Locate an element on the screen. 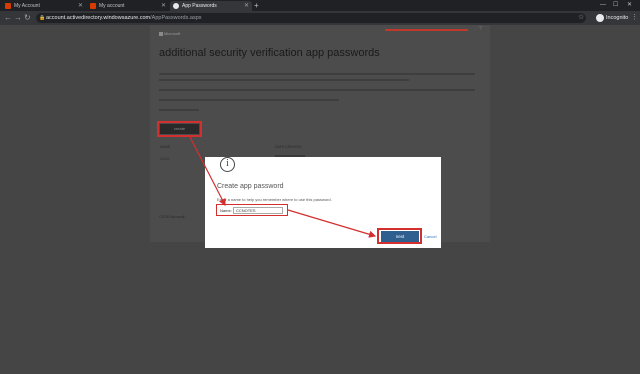 This screenshot has width=640, height=374. tab-app-passwords: App Passwords ✕ is located at coordinates (211, 6).